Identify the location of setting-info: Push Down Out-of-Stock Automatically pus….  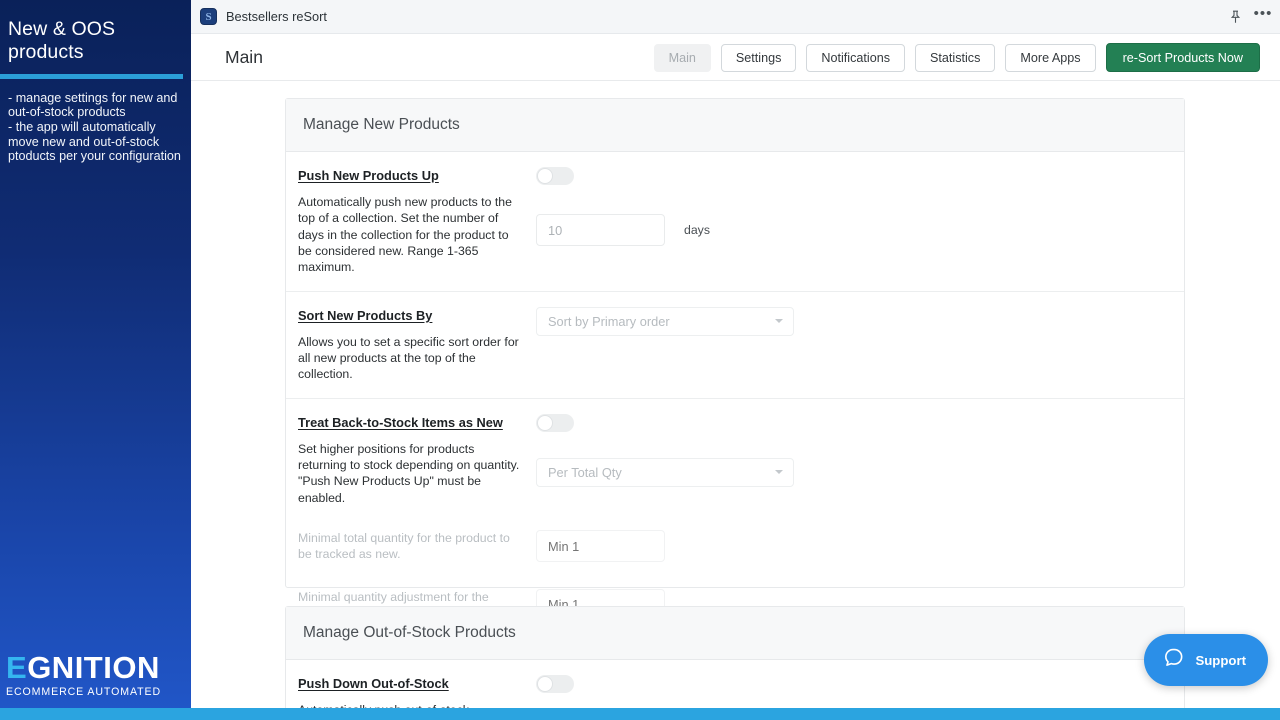
(410, 691).